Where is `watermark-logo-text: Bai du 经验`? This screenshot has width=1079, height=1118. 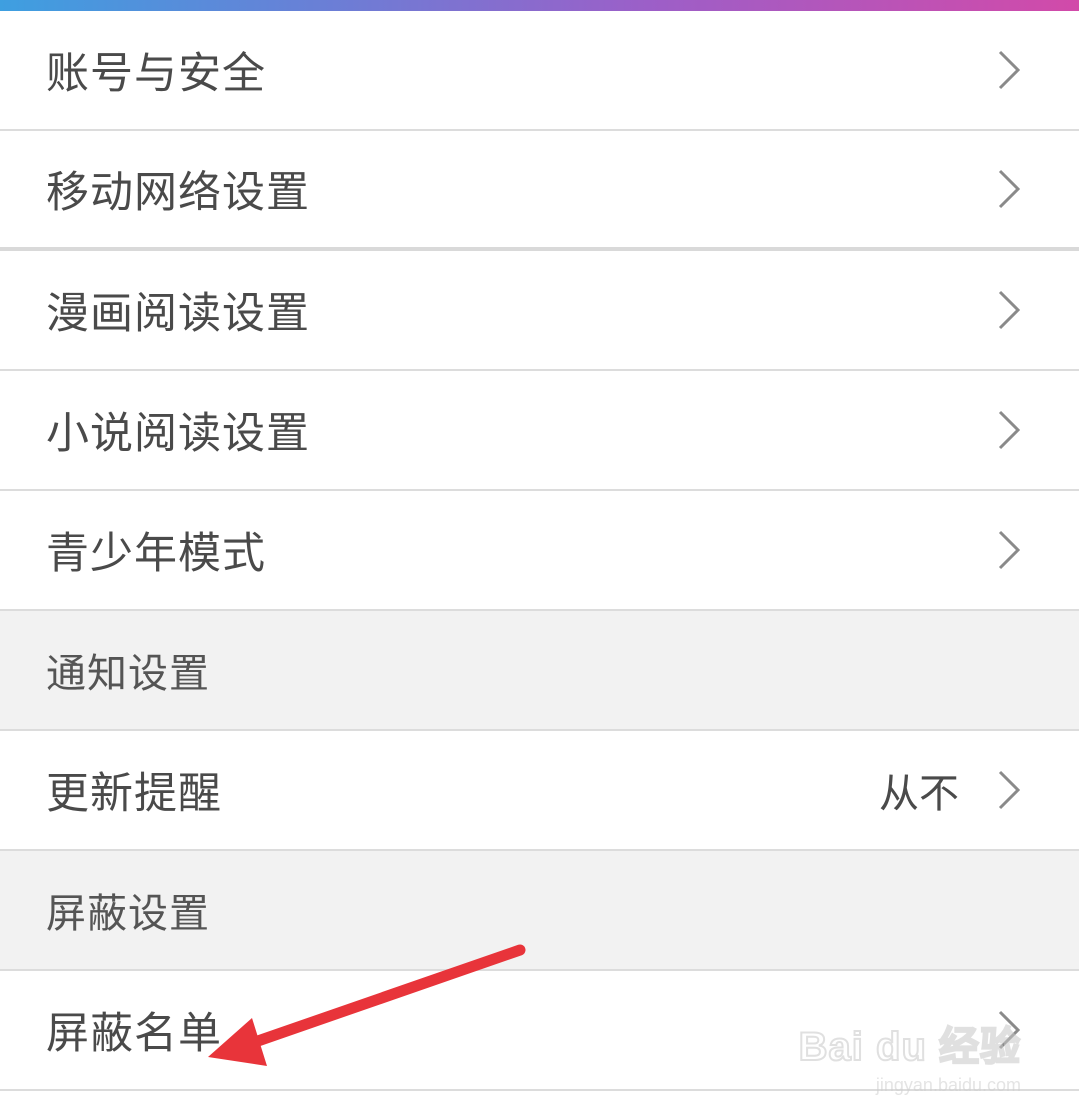 watermark-logo-text: Bai du 经验 is located at coordinates (909, 1047).